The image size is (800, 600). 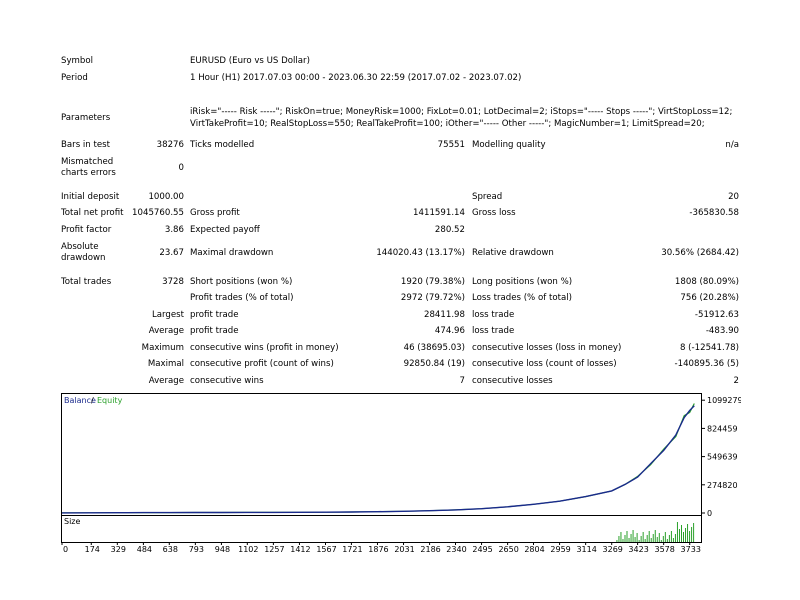 What do you see at coordinates (158, 213) in the screenshot?
I see `net-profit-value: 1045760.55` at bounding box center [158, 213].